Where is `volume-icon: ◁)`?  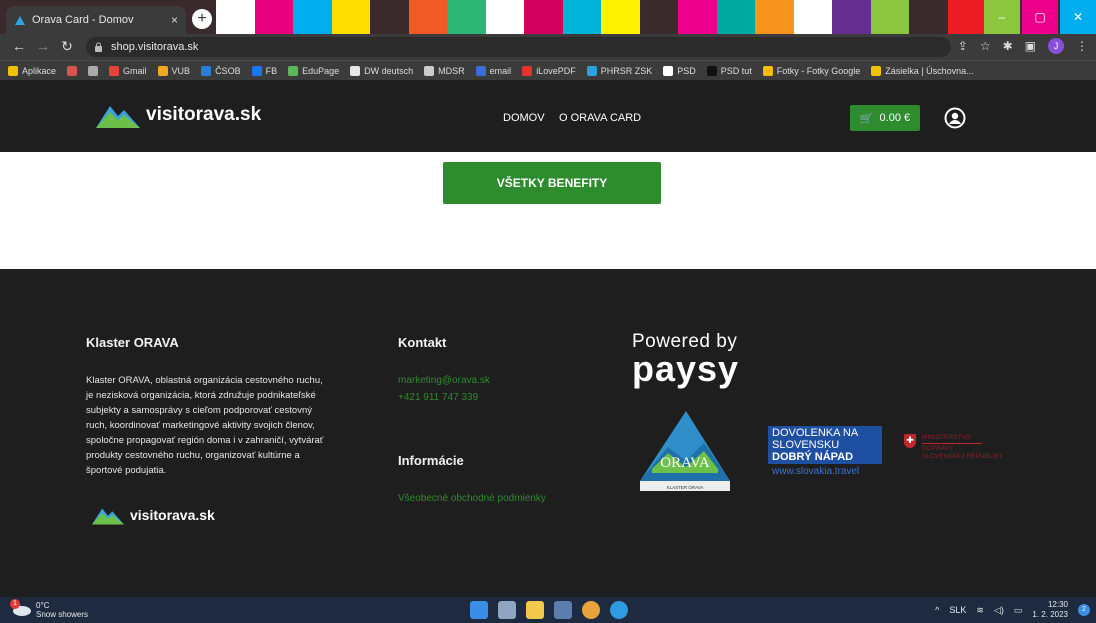 volume-icon: ◁) is located at coordinates (999, 610).